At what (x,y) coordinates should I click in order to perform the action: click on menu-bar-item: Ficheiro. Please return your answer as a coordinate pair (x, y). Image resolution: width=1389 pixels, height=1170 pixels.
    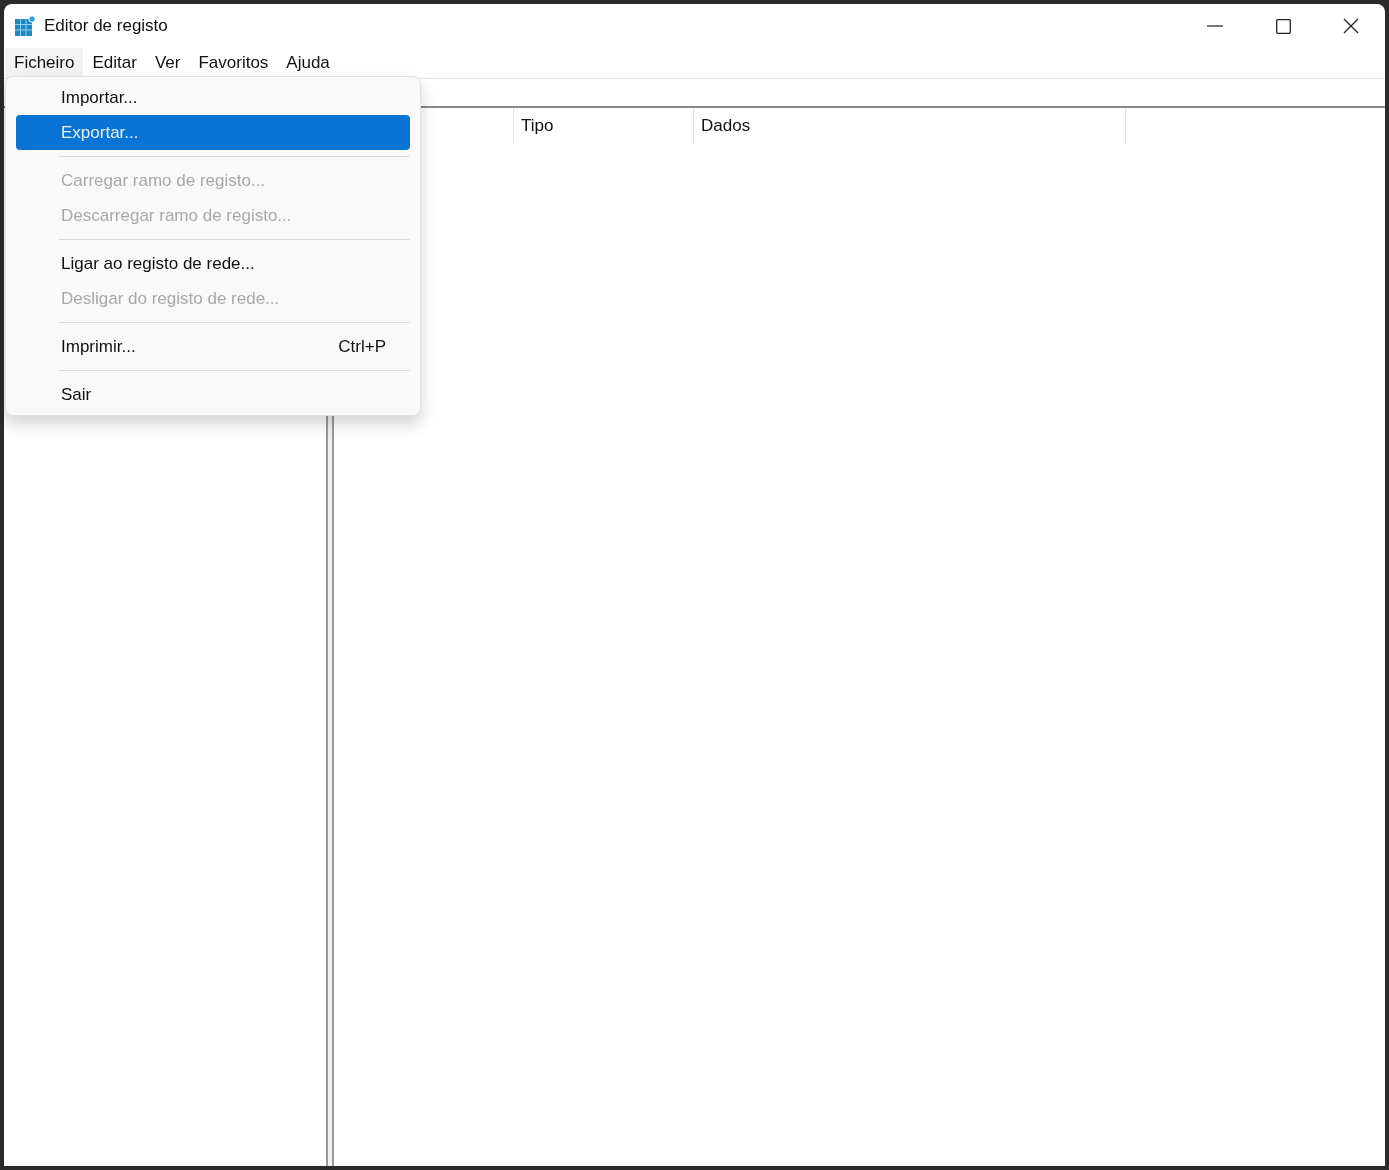
    Looking at the image, I should click on (44, 63).